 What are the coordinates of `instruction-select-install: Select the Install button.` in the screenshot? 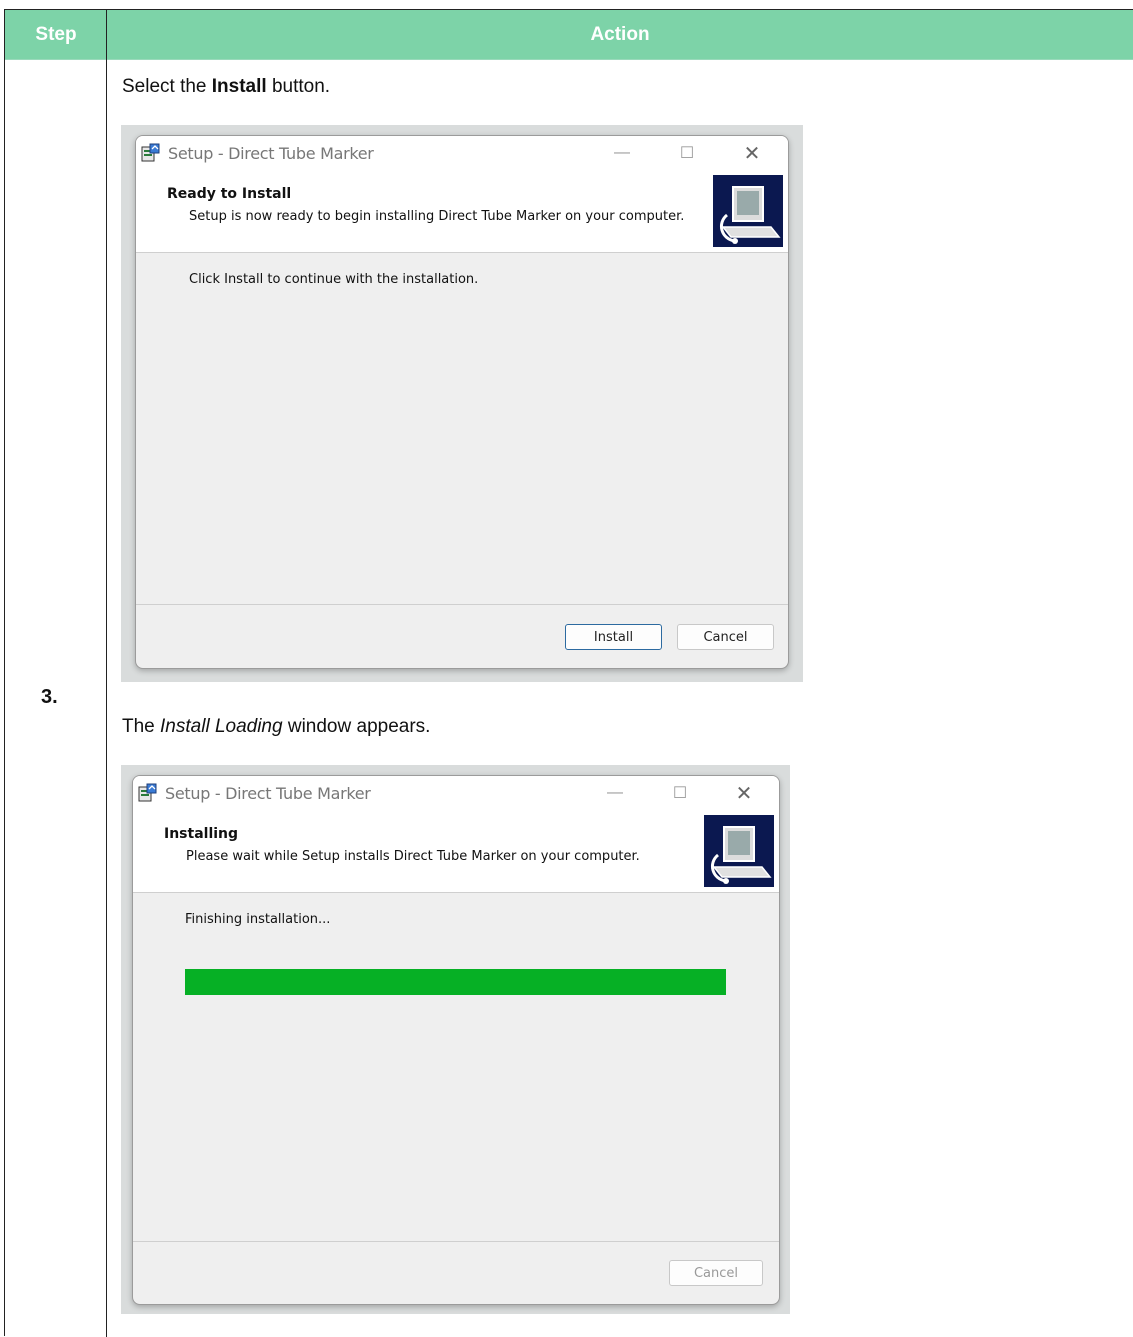 It's located at (226, 87).